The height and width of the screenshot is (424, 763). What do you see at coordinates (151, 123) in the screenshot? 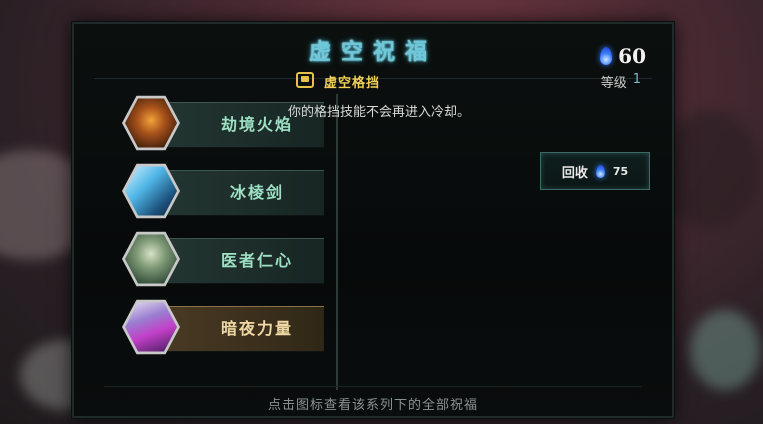
I see `fire-icon-art` at bounding box center [151, 123].